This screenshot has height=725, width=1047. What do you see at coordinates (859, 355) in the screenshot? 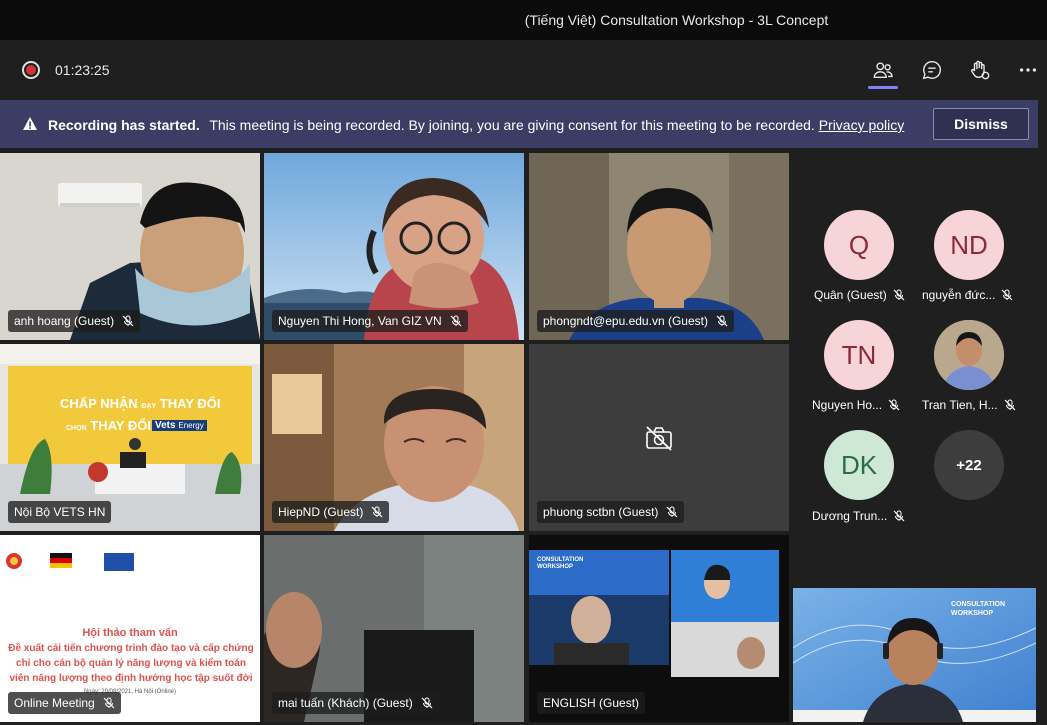
I see `roster-avatar-tn: TN` at bounding box center [859, 355].